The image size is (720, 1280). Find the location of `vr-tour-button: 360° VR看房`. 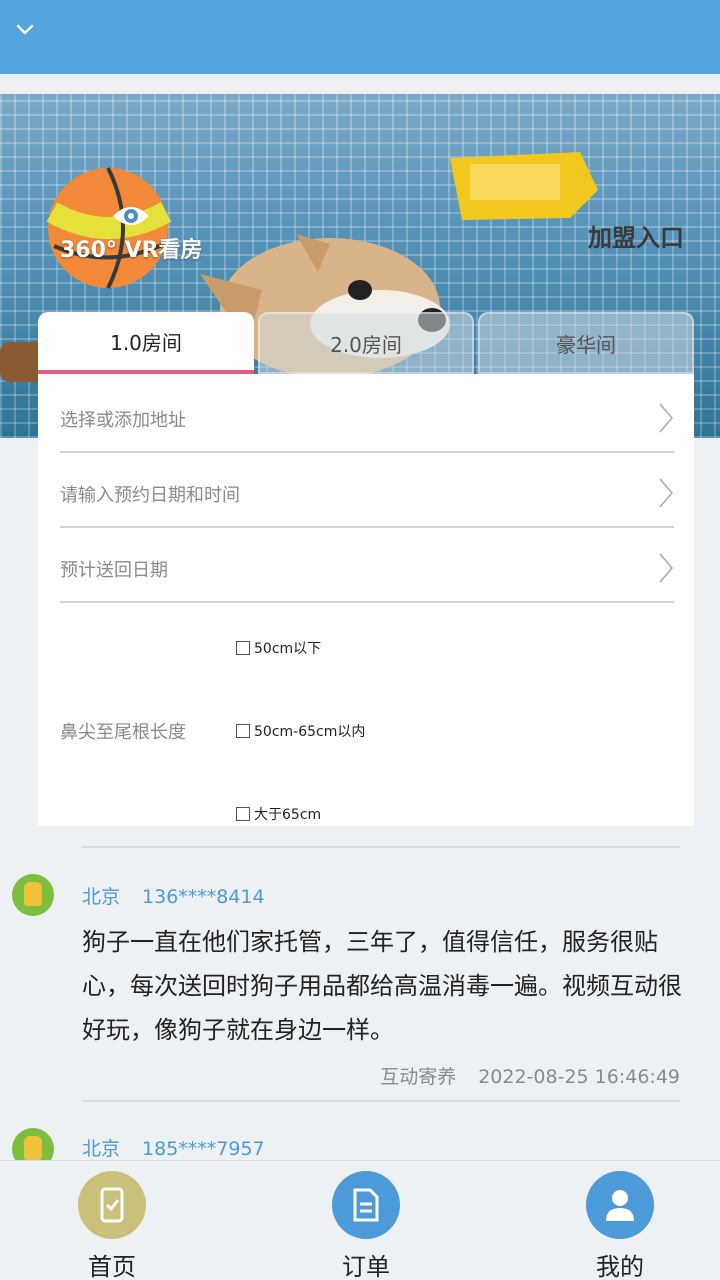

vr-tour-button: 360° VR看房 is located at coordinates (131, 233).